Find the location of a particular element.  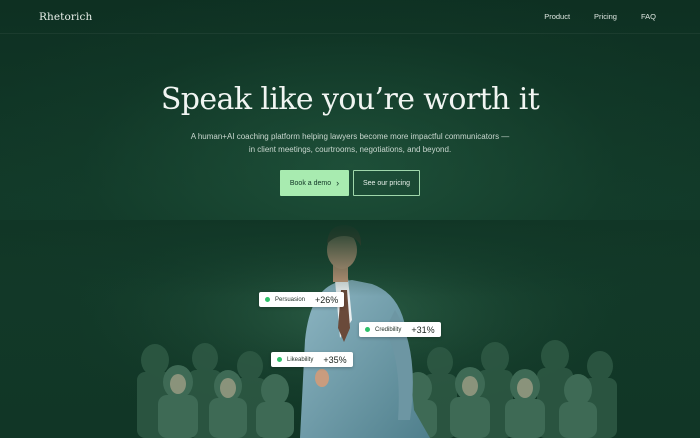

metric-label: Persuasion is located at coordinates (290, 299).